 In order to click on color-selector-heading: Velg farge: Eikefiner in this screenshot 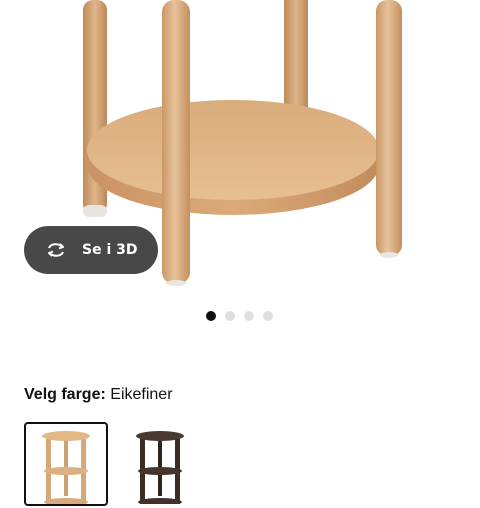, I will do `click(98, 395)`.